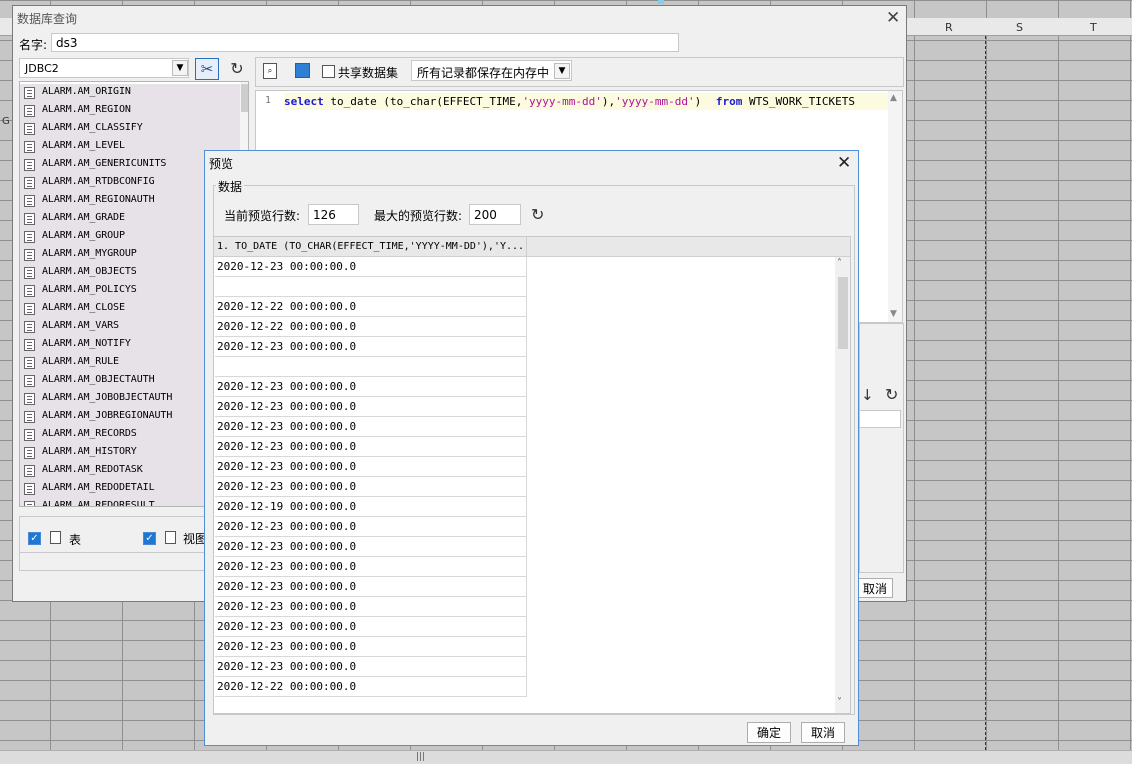  I want to click on column-header-s: S, so click(1019, 27).